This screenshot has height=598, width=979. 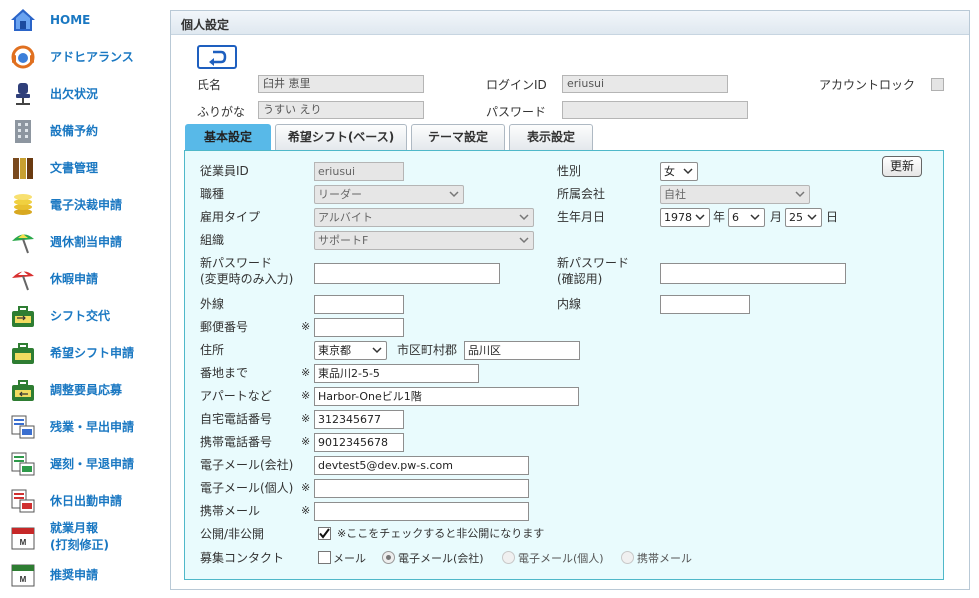 What do you see at coordinates (92, 427) in the screenshot?
I see `sidebar-item-label: 残業・早出申請` at bounding box center [92, 427].